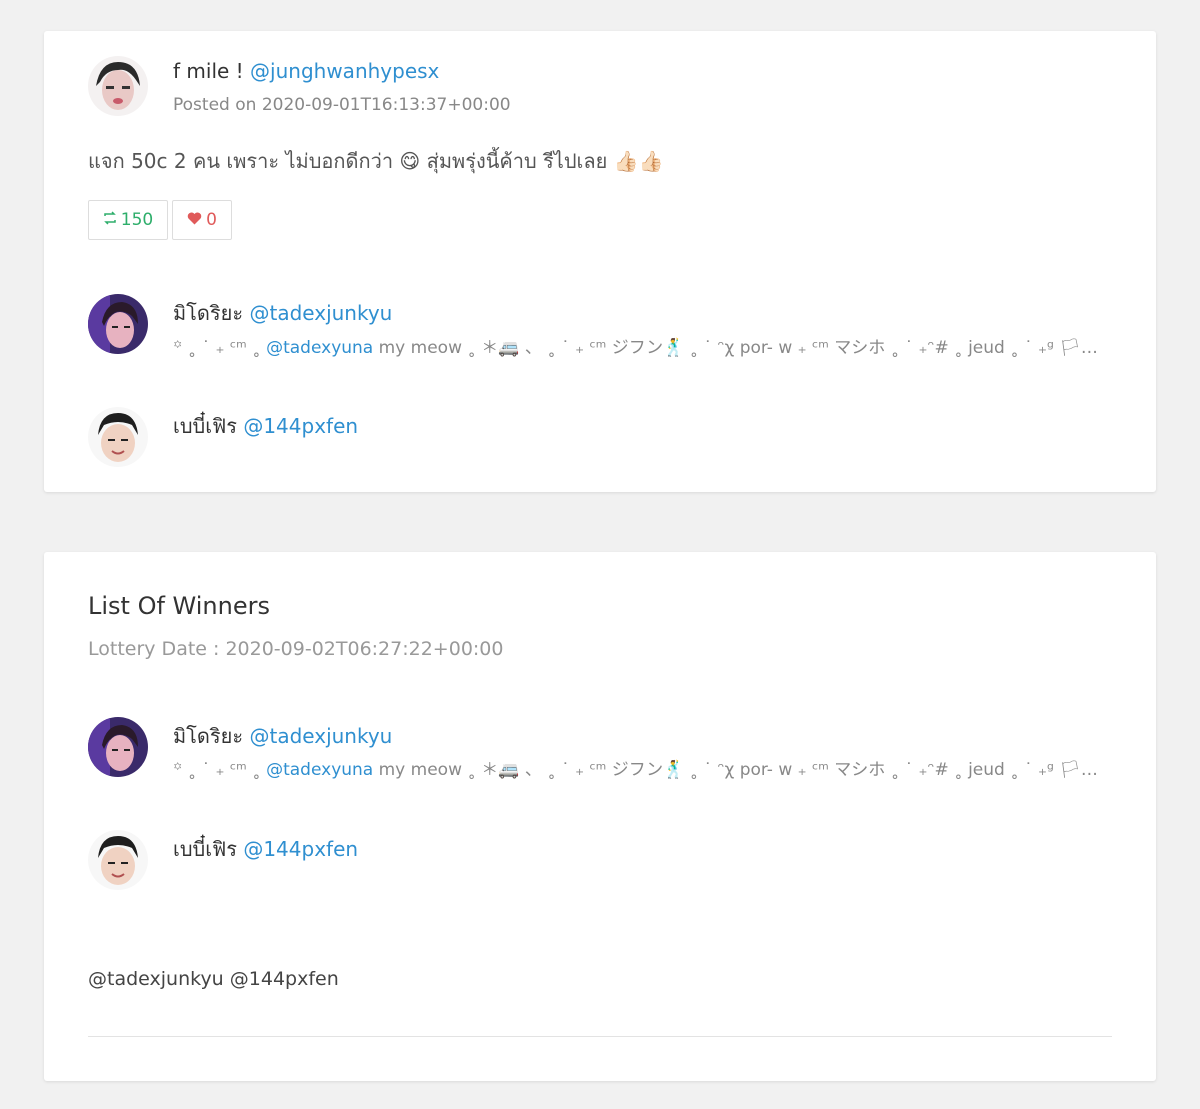  I want to click on winner-handle: @144pxfen, so click(300, 849).